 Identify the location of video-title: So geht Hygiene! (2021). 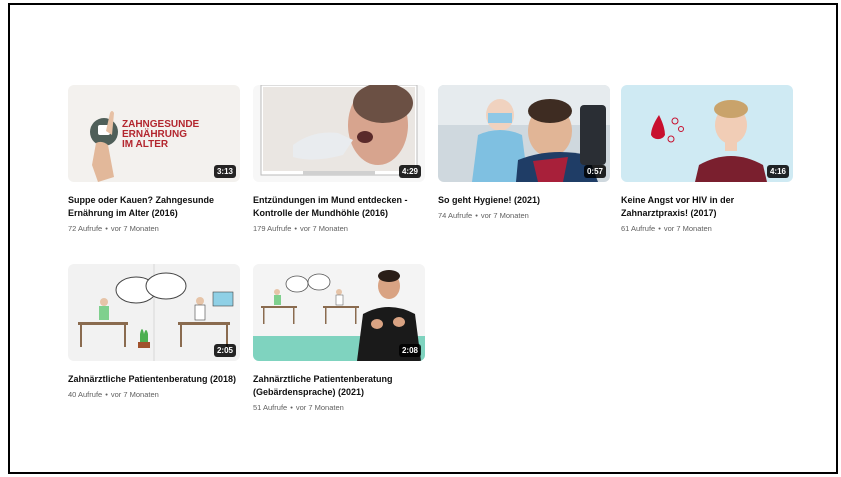
(524, 200).